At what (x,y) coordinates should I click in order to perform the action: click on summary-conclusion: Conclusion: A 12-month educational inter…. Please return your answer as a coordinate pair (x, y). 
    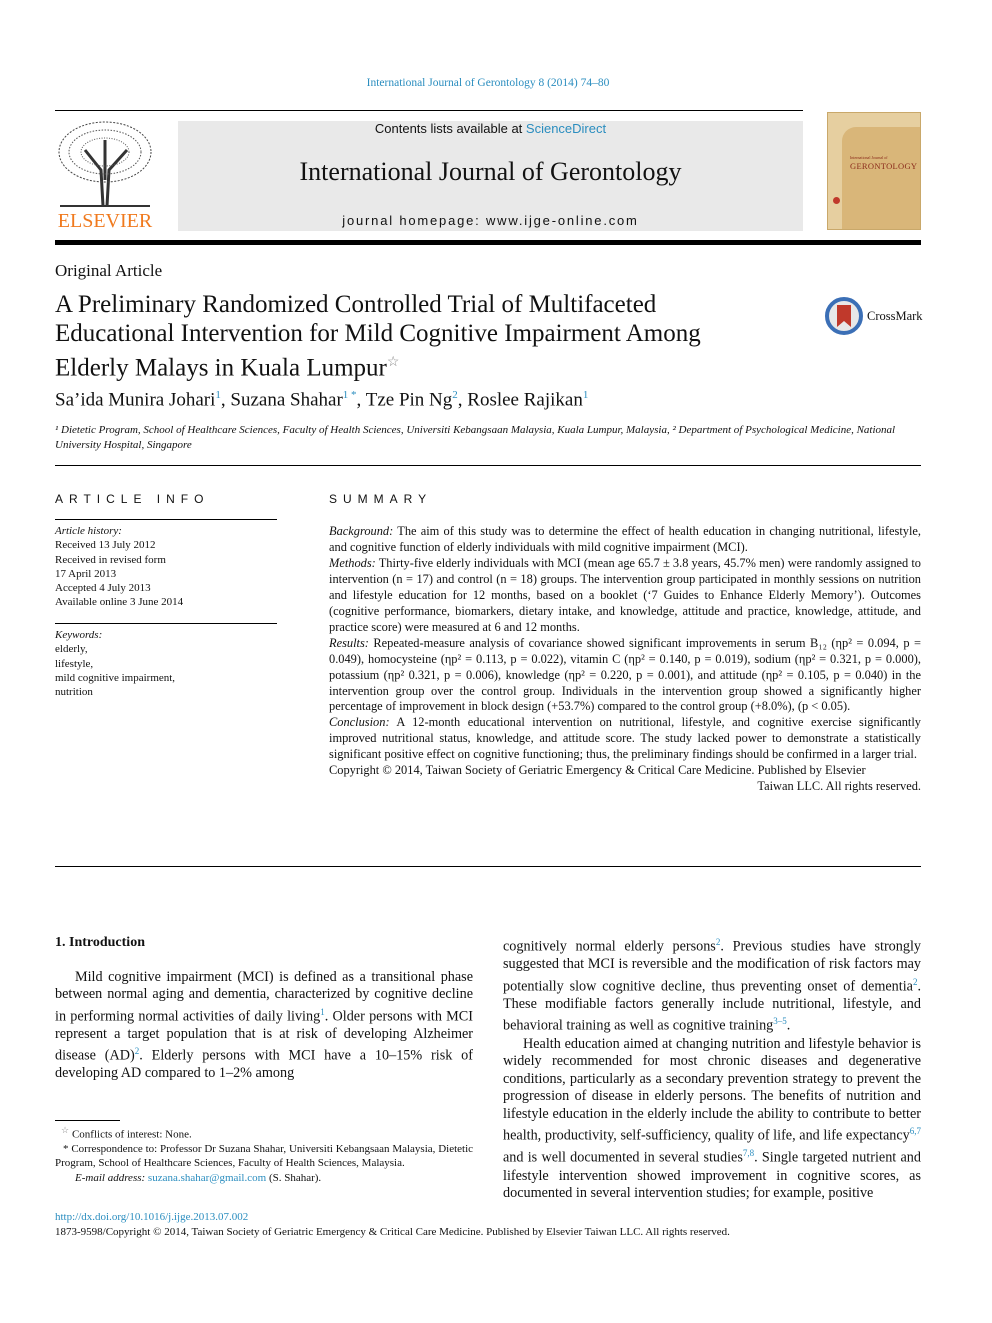
    Looking at the image, I should click on (625, 739).